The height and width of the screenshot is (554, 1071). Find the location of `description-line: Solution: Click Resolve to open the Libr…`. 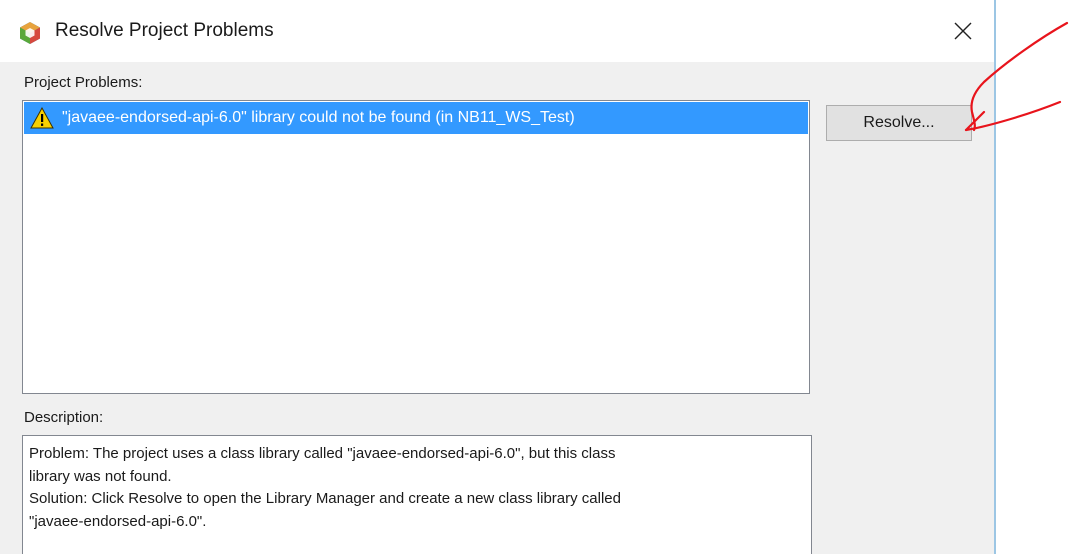

description-line: Solution: Click Resolve to open the Libr… is located at coordinates (325, 498).